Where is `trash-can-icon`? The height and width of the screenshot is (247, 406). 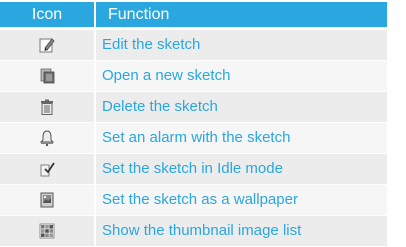
trash-can-icon is located at coordinates (47, 107).